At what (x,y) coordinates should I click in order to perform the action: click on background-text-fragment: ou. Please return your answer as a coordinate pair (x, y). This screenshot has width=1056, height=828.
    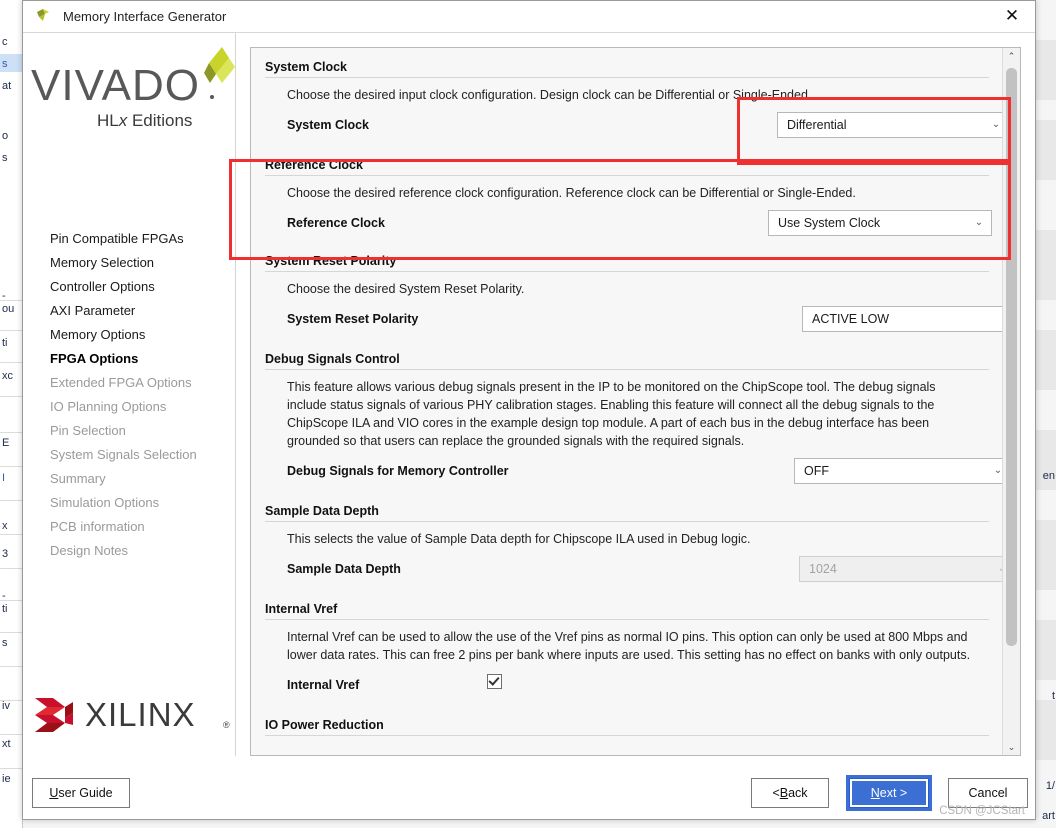
    Looking at the image, I should click on (8, 309).